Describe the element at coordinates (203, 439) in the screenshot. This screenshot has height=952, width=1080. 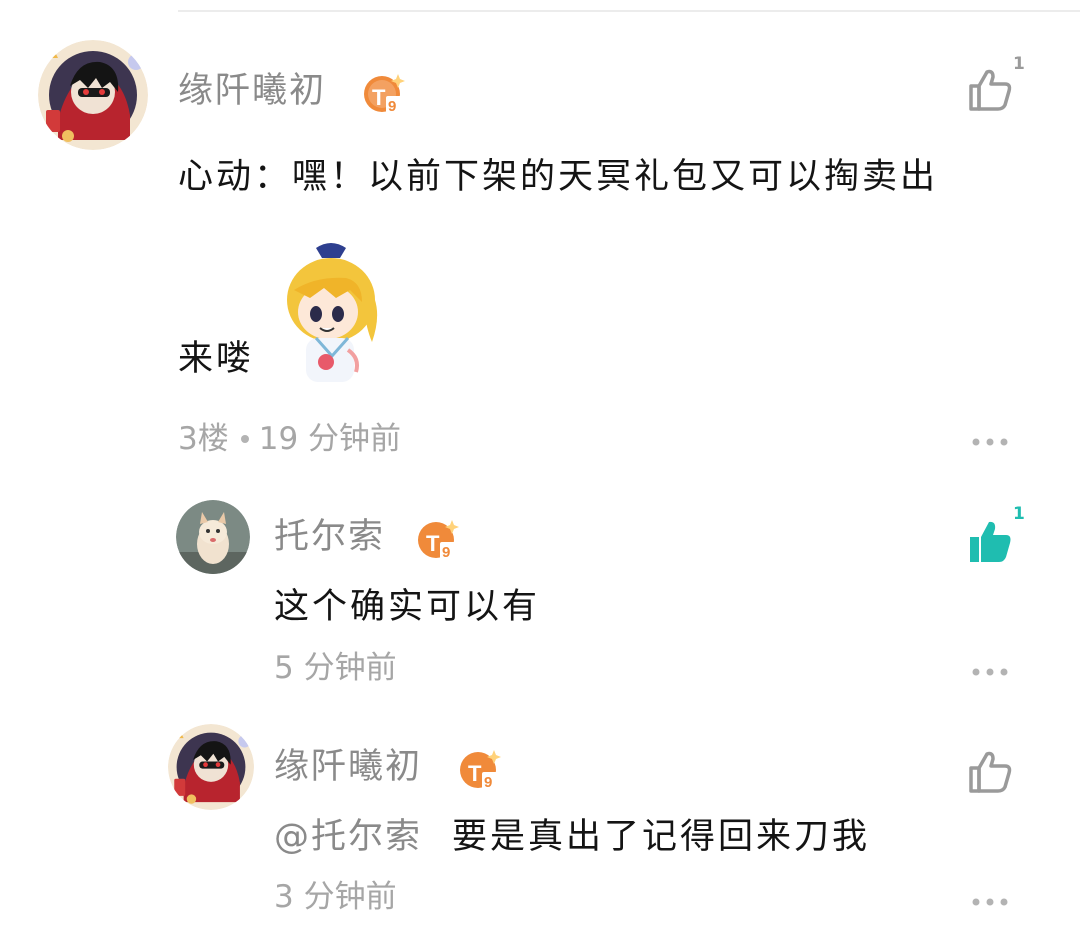
I see `floor-number: 3楼` at that location.